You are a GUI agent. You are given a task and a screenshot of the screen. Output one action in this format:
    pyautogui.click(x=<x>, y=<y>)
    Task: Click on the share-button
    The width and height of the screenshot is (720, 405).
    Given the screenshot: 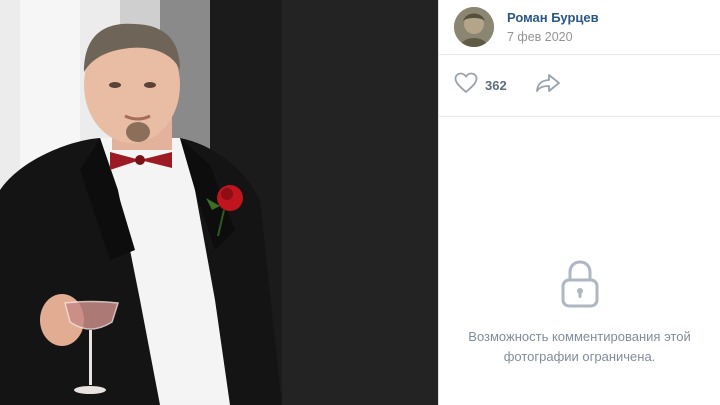 What is the action you would take?
    pyautogui.click(x=548, y=85)
    